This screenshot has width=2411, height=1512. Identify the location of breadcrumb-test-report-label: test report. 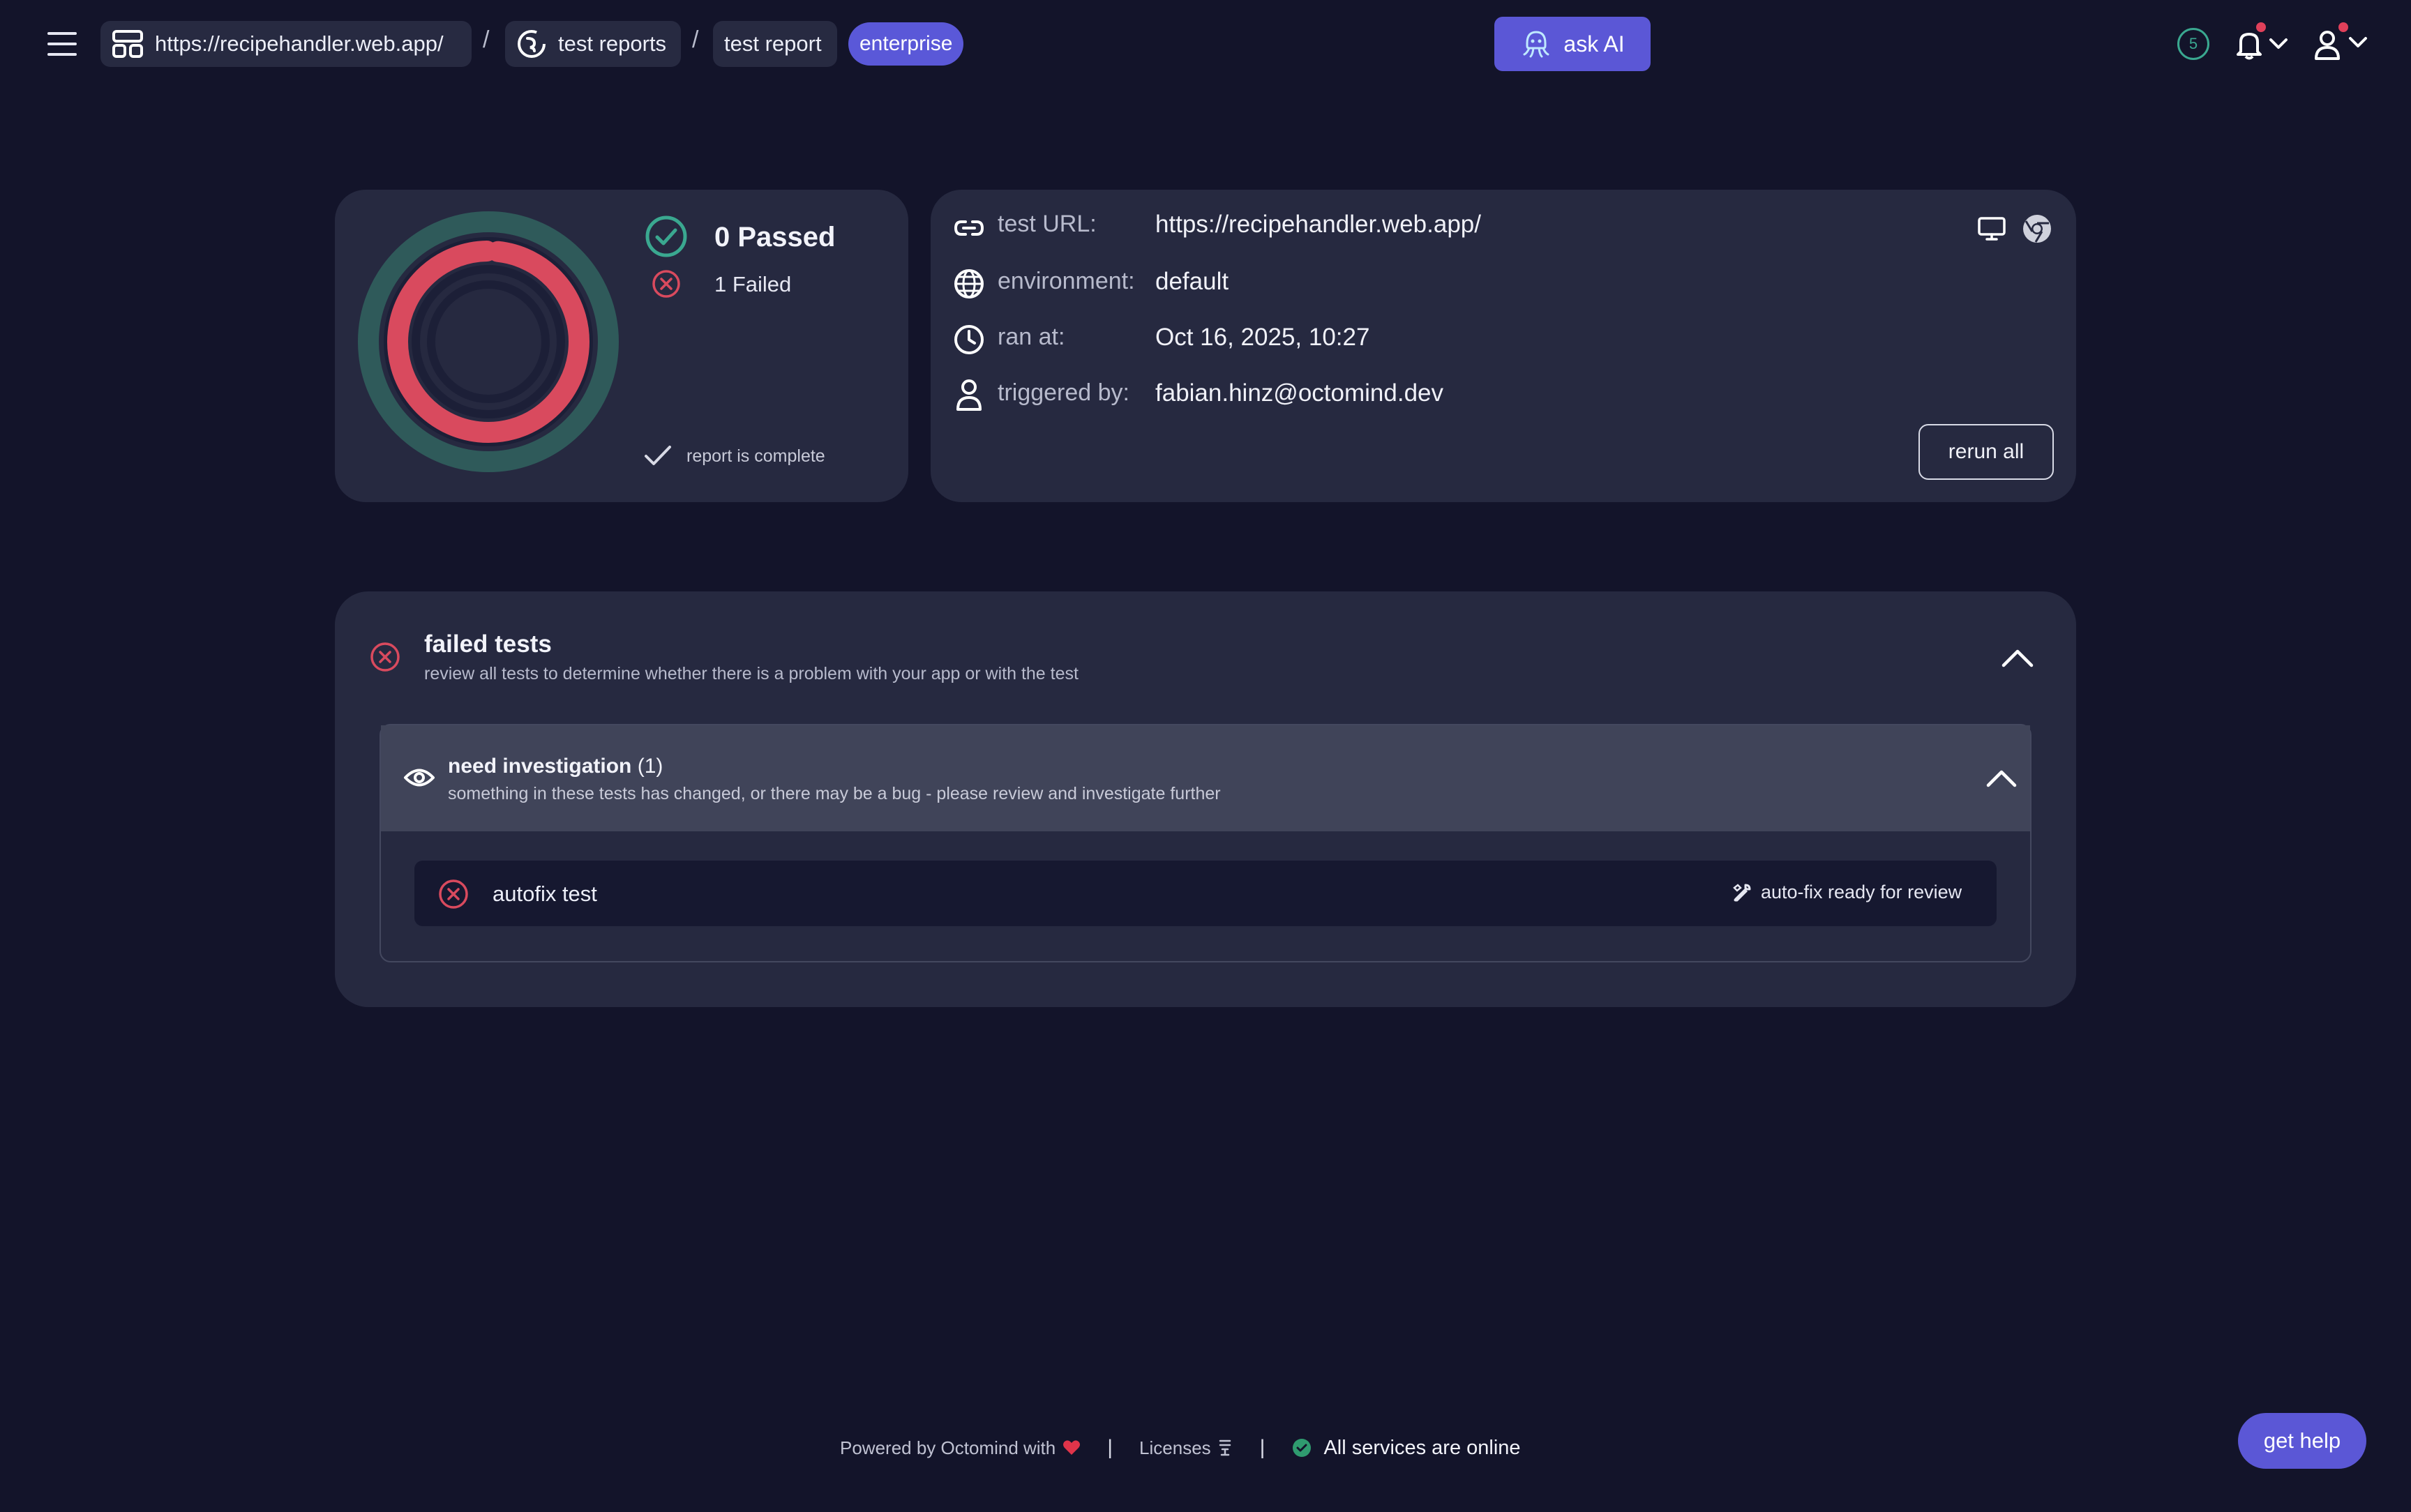
(773, 43).